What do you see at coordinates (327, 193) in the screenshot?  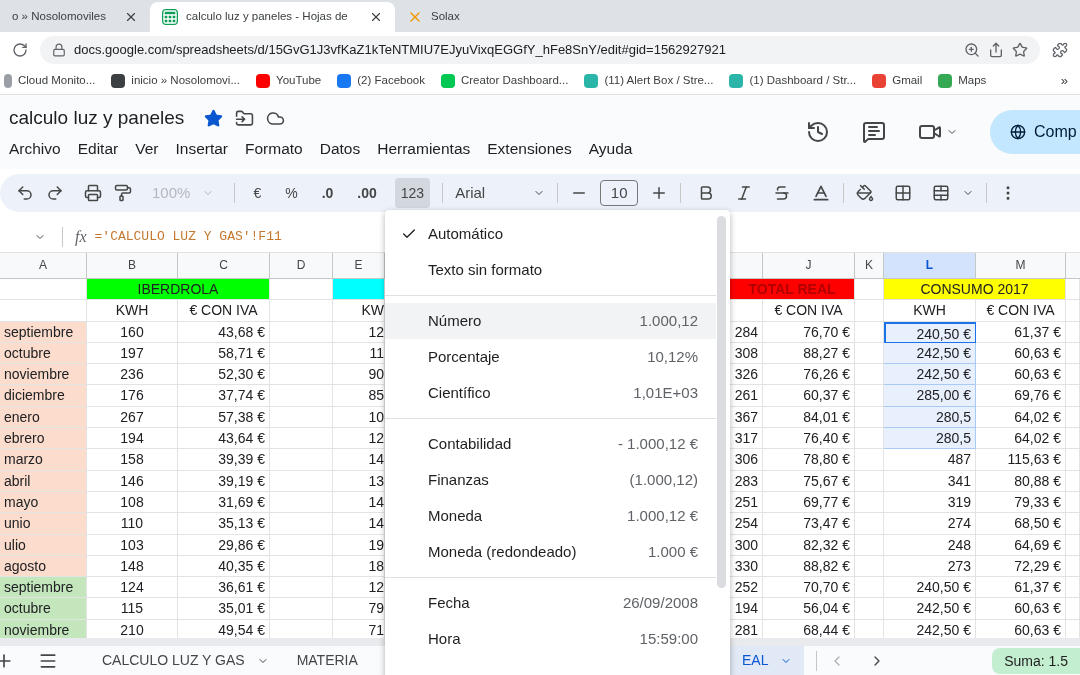 I see `format-button: .0` at bounding box center [327, 193].